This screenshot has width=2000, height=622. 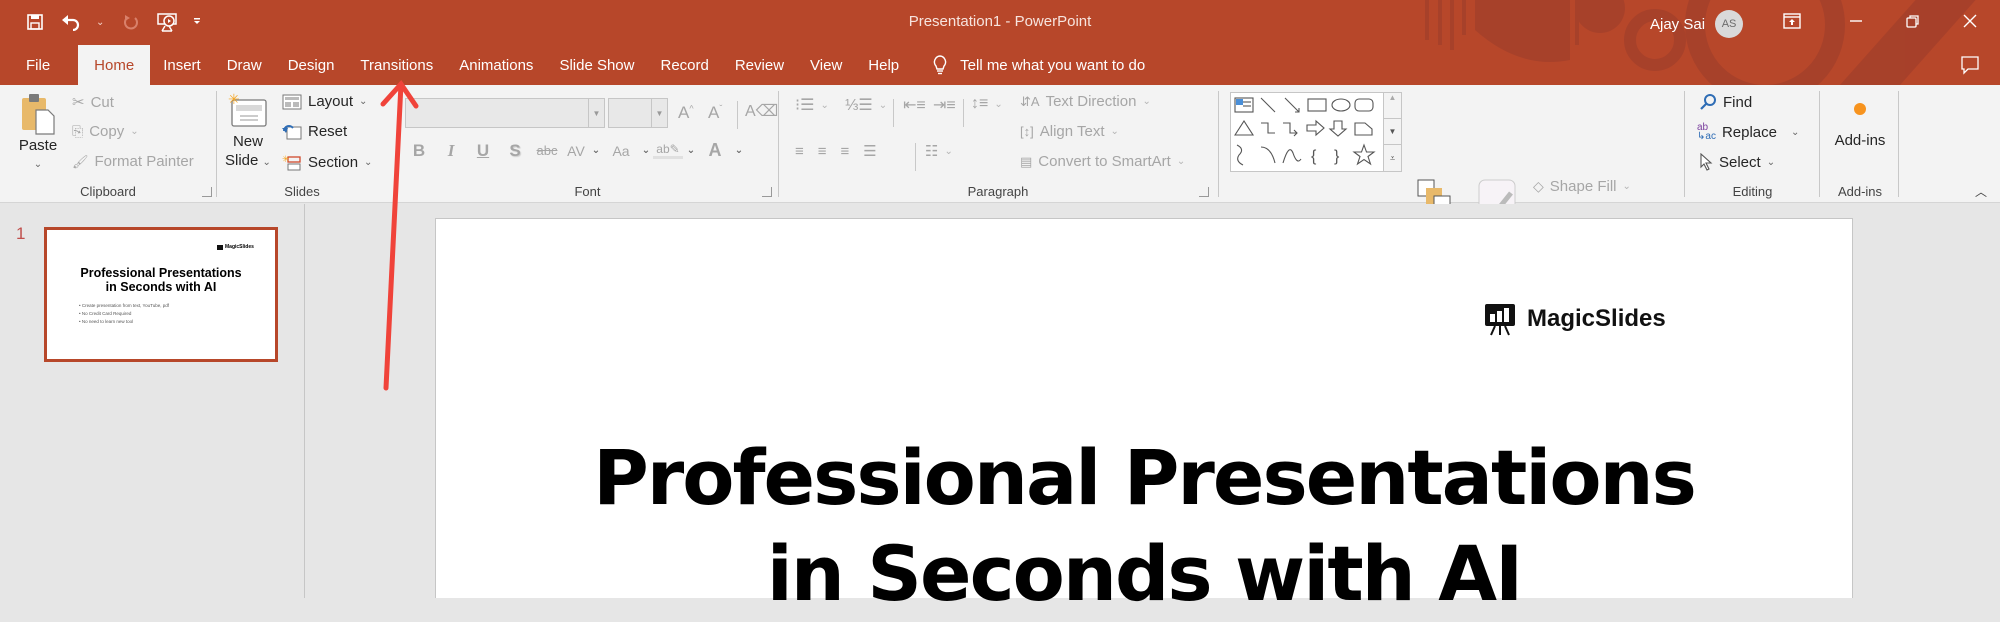 What do you see at coordinates (314, 131) in the screenshot?
I see `reset-button: Reset` at bounding box center [314, 131].